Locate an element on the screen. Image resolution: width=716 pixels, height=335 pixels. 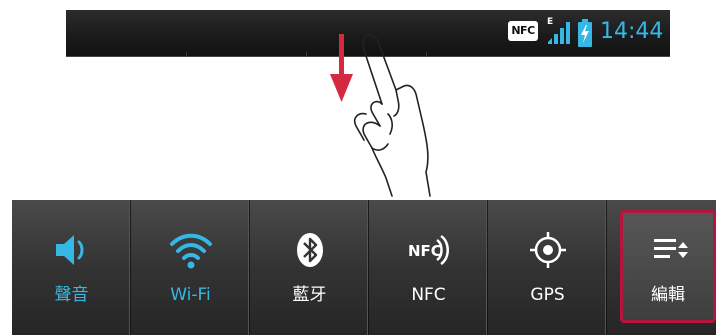
tile-label: 編輯 is located at coordinates (668, 295).